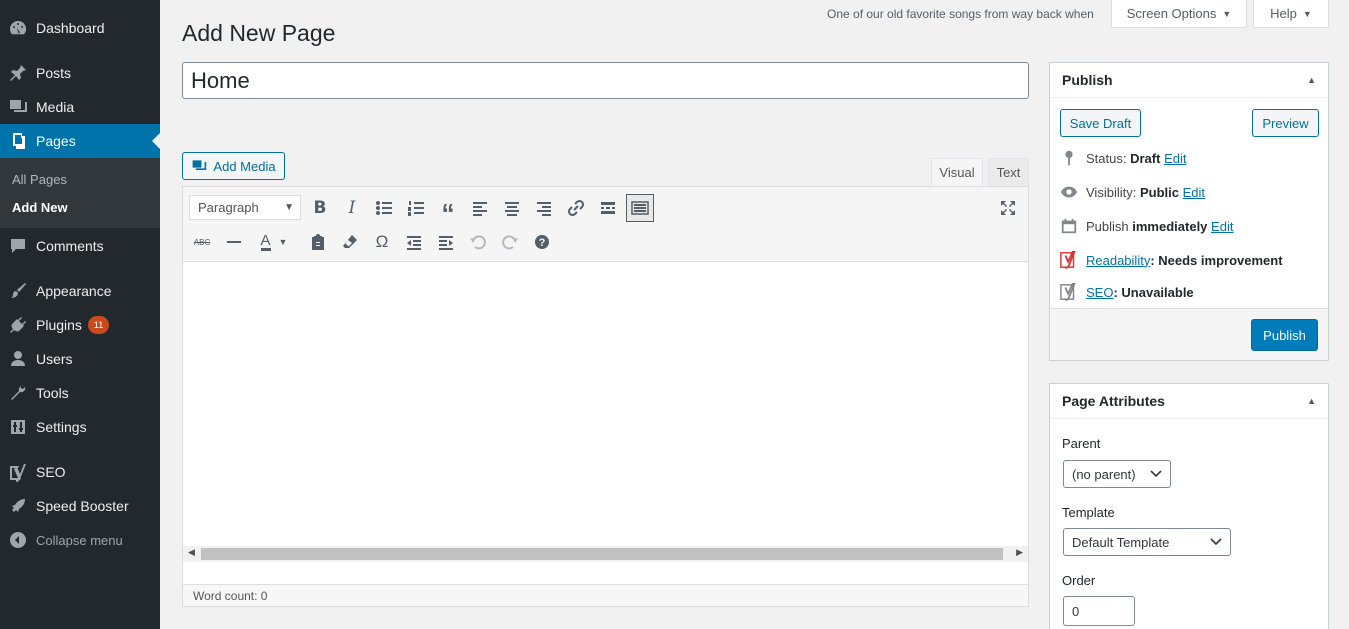 The height and width of the screenshot is (629, 1349). What do you see at coordinates (1118, 260) in the screenshot?
I see `readability-link: Readability` at bounding box center [1118, 260].